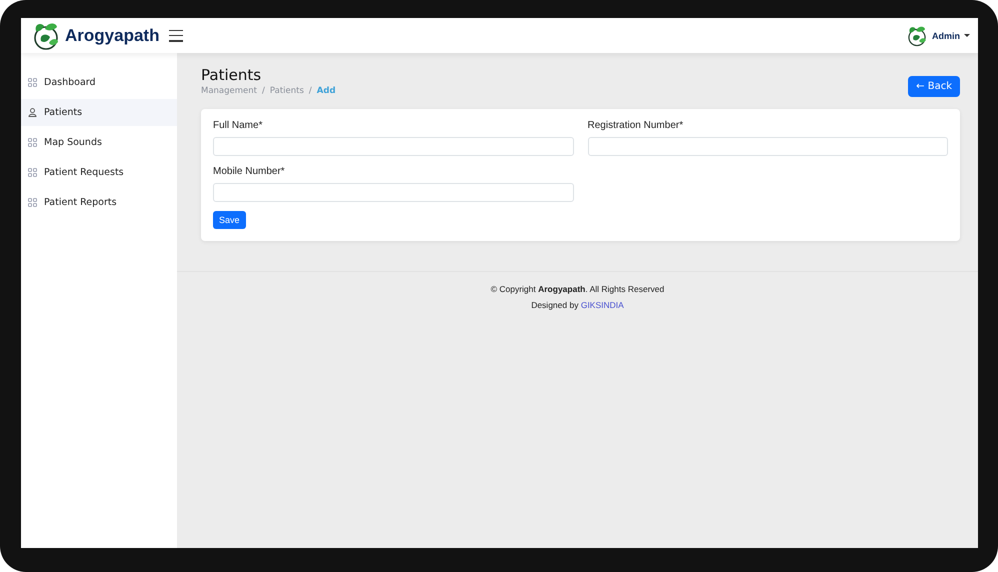  What do you see at coordinates (32, 112) in the screenshot?
I see `person-icon` at bounding box center [32, 112].